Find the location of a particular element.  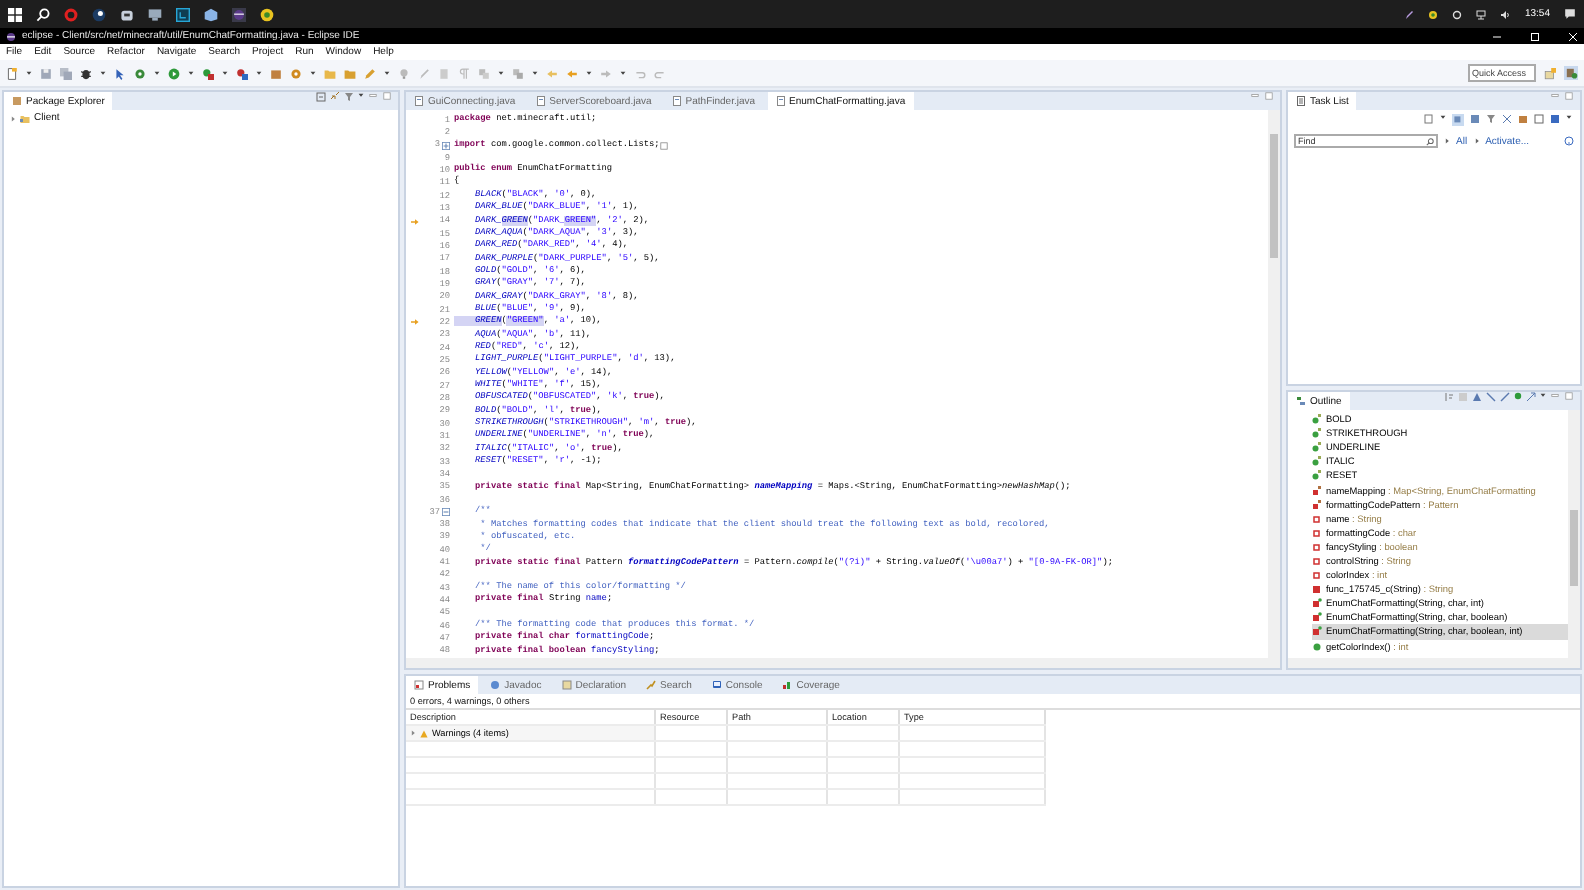

cursor-icon is located at coordinates (120, 73).